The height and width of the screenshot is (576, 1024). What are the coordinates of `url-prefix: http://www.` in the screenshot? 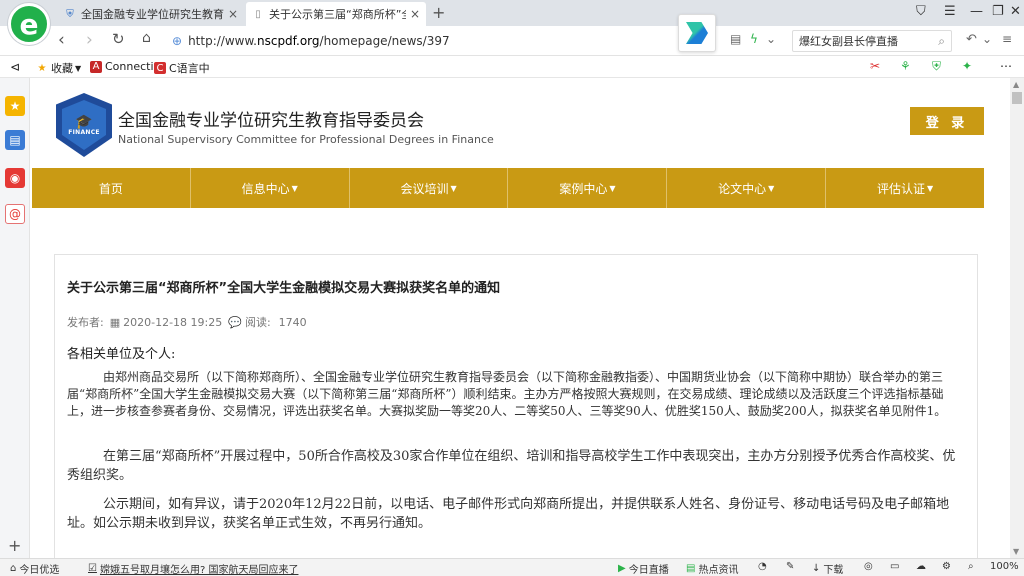 It's located at (222, 41).